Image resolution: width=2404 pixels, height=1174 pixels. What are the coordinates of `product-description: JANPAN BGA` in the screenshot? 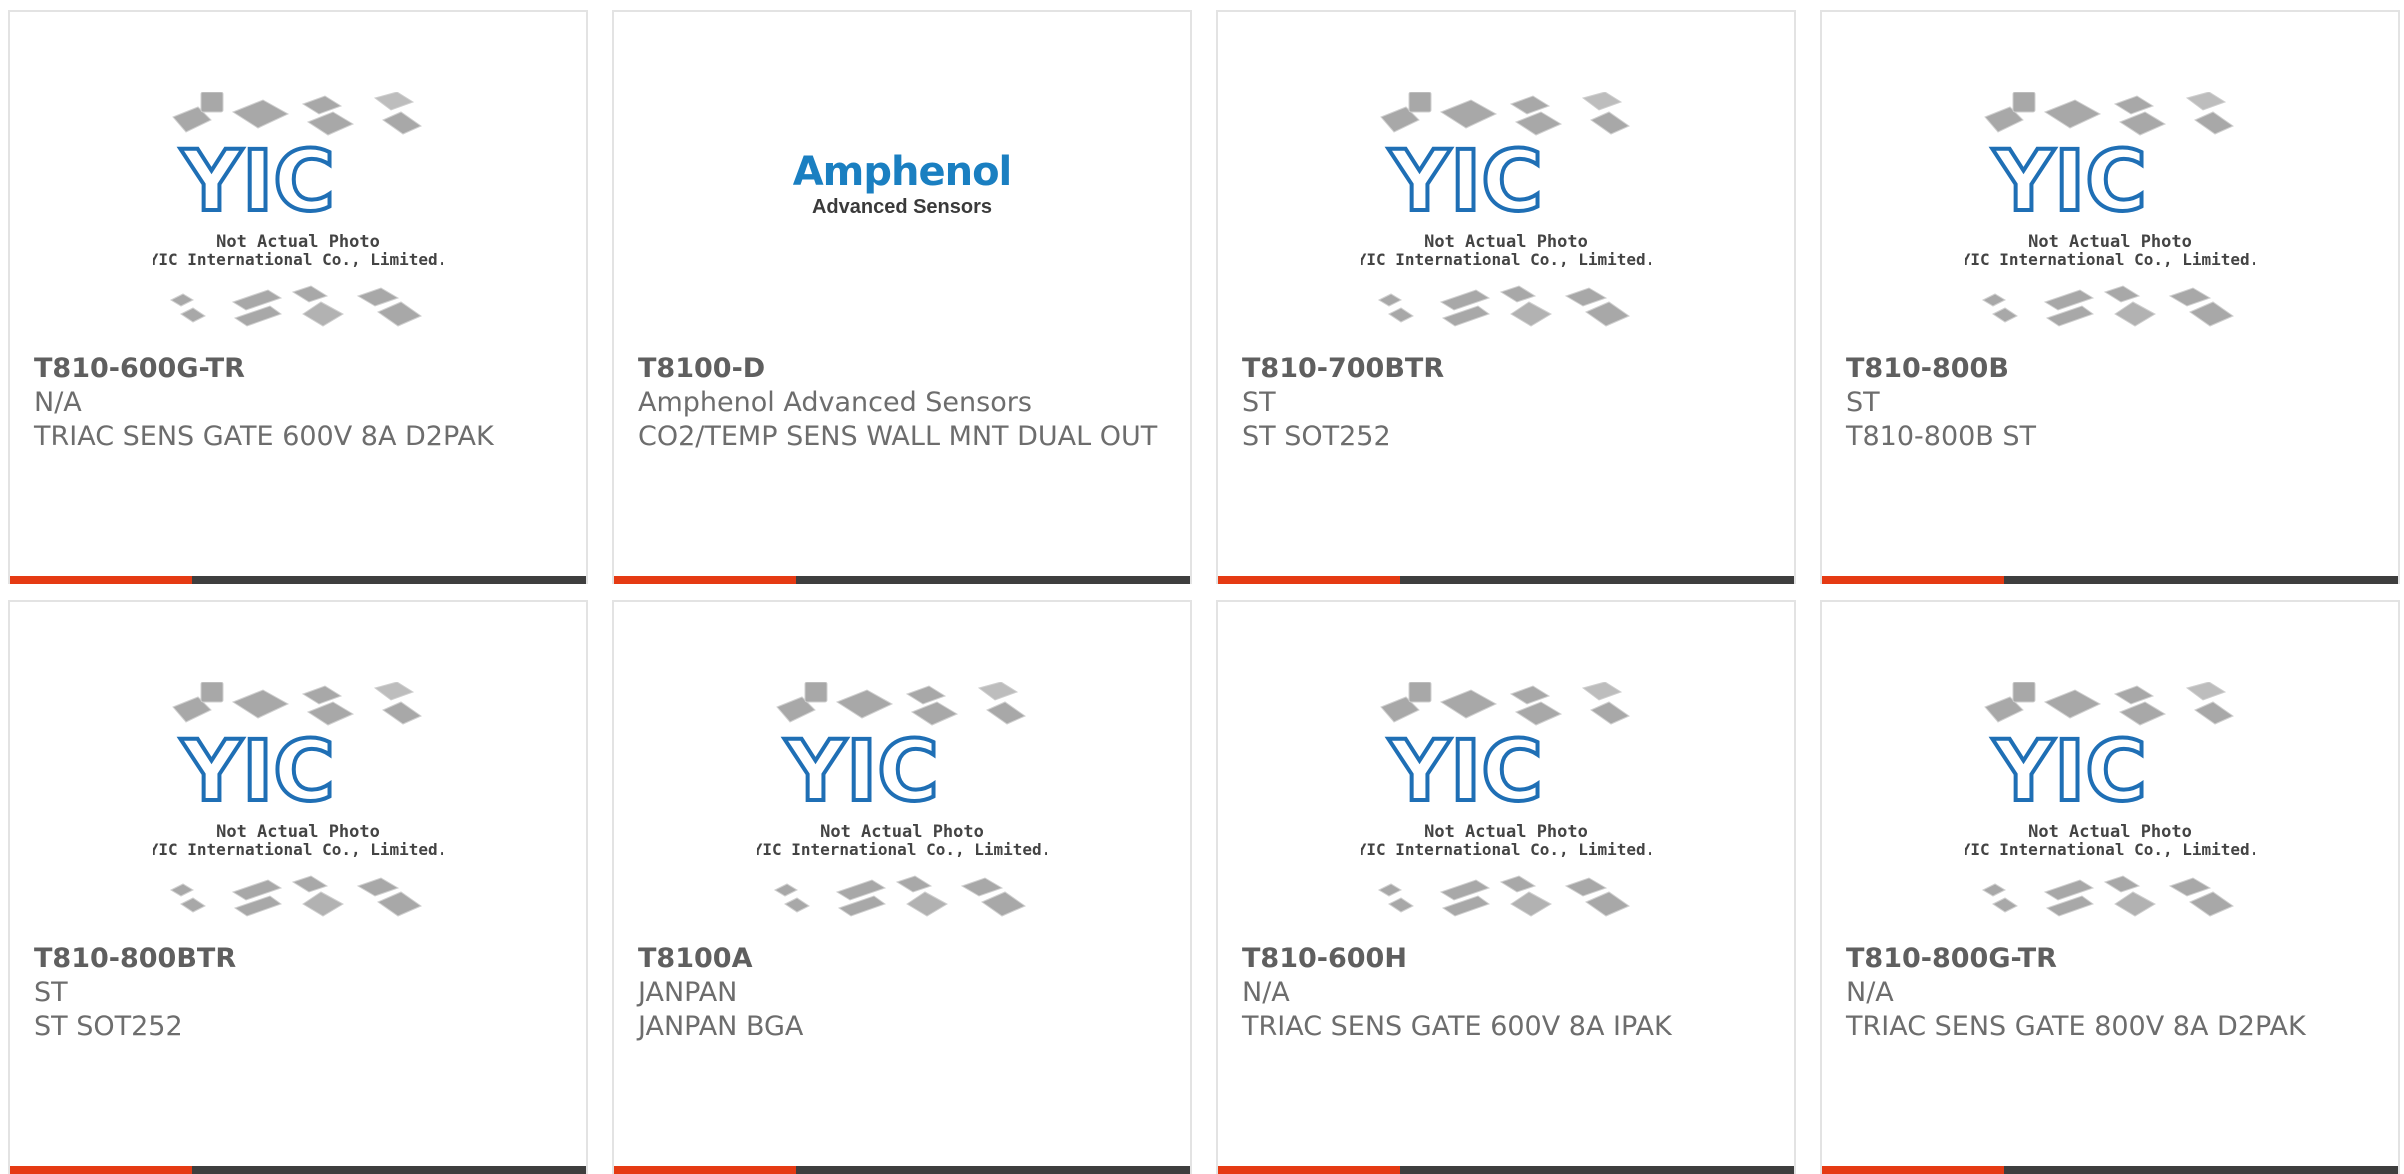 It's located at (721, 1026).